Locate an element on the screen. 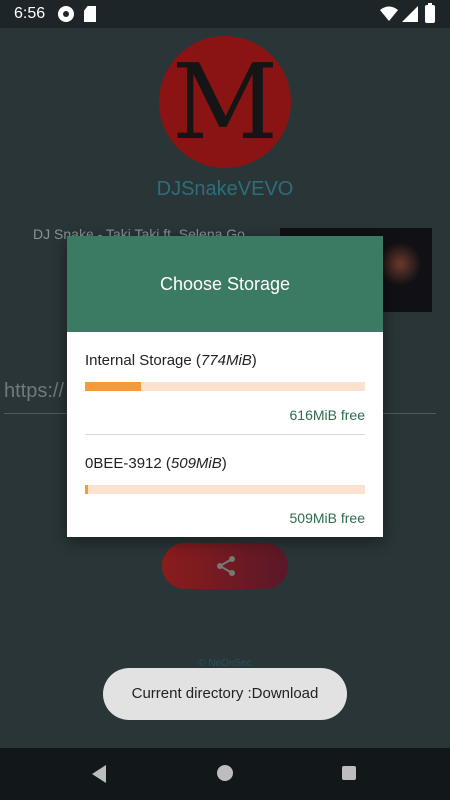  channel-name: DJSnakeVEVO is located at coordinates (225, 189).